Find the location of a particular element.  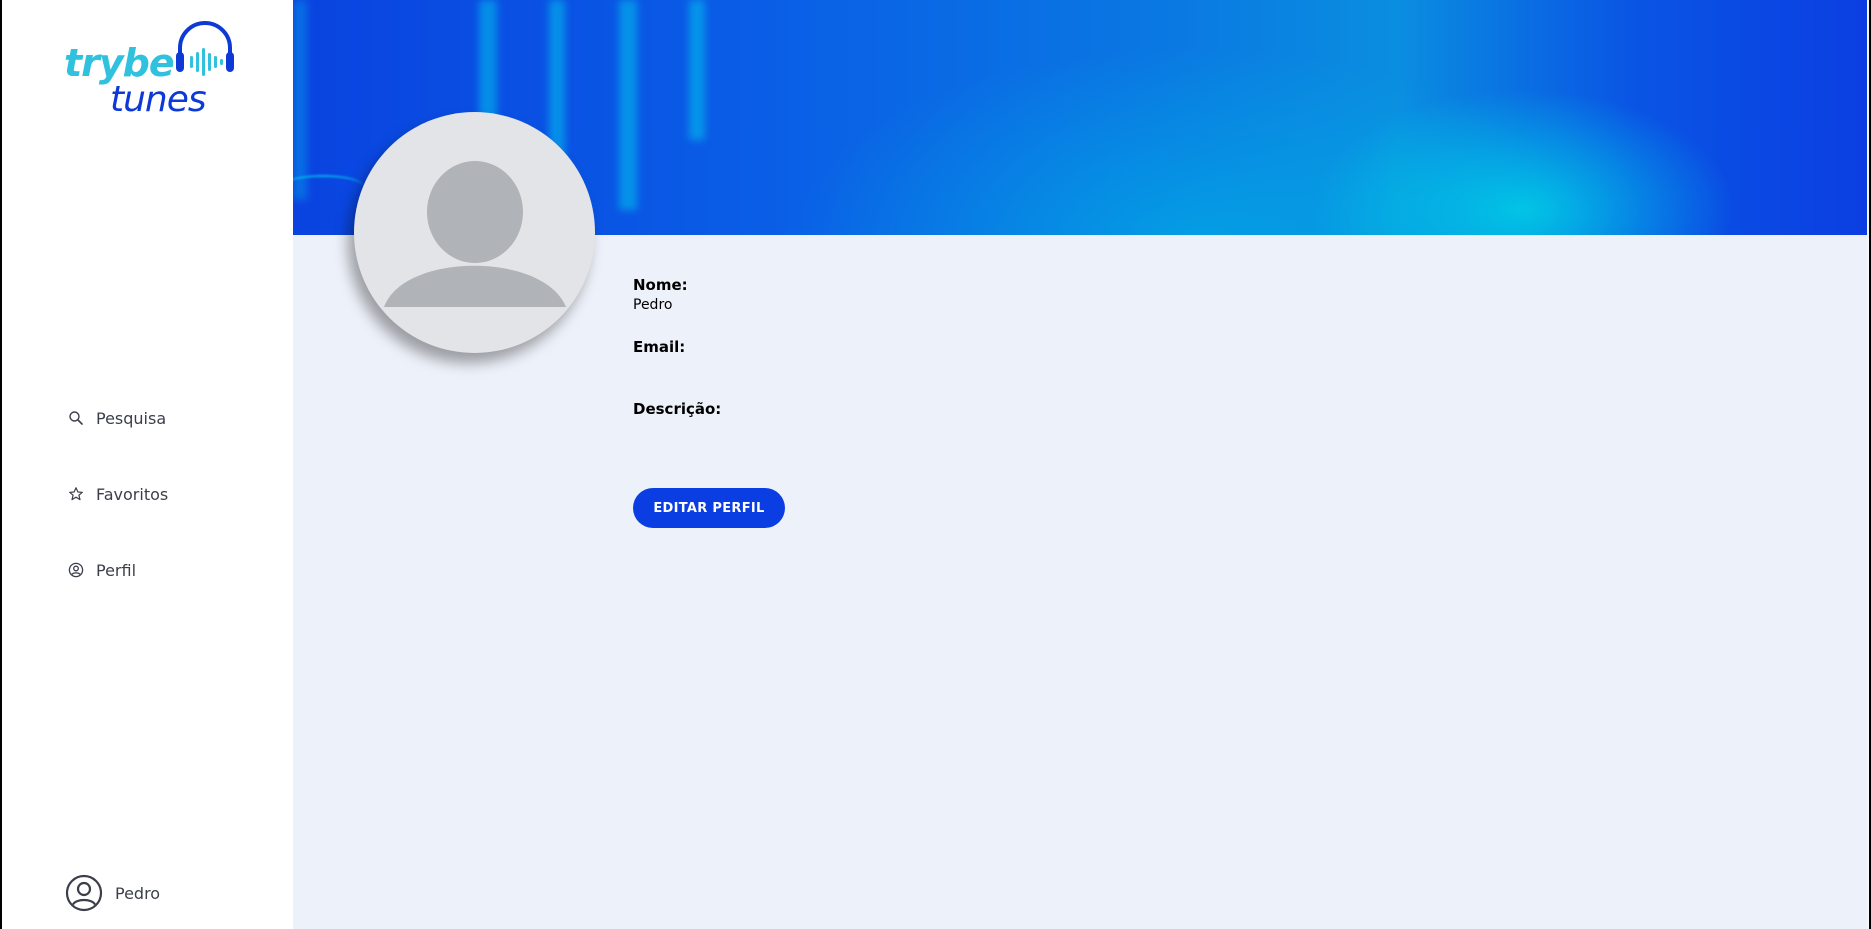

sidebar-item-pesquisa: Pesquisa is located at coordinates (118, 418).